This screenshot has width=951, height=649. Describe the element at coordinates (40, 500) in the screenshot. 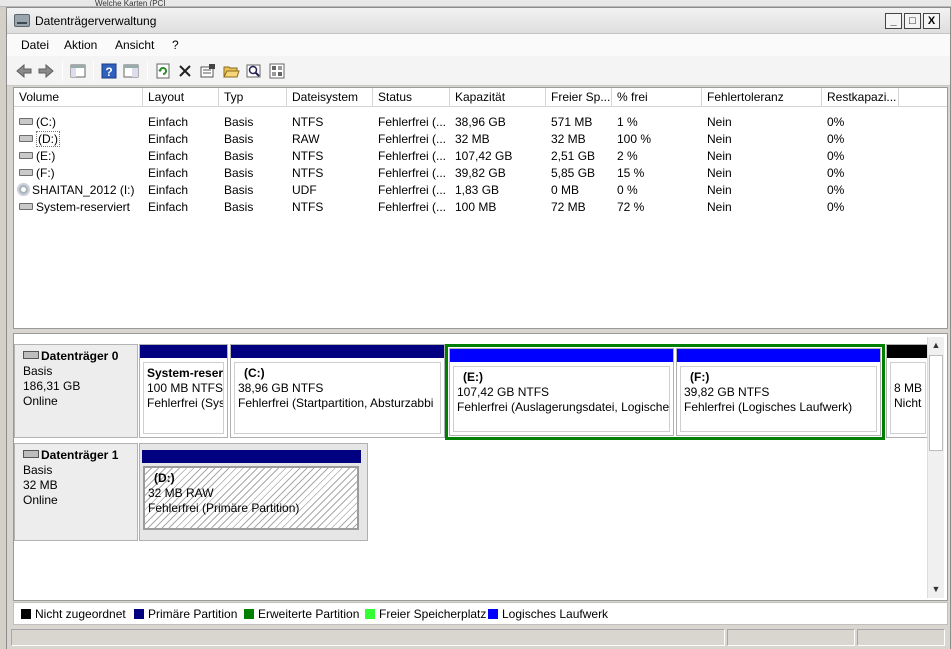

I see `disk-state: Online` at that location.